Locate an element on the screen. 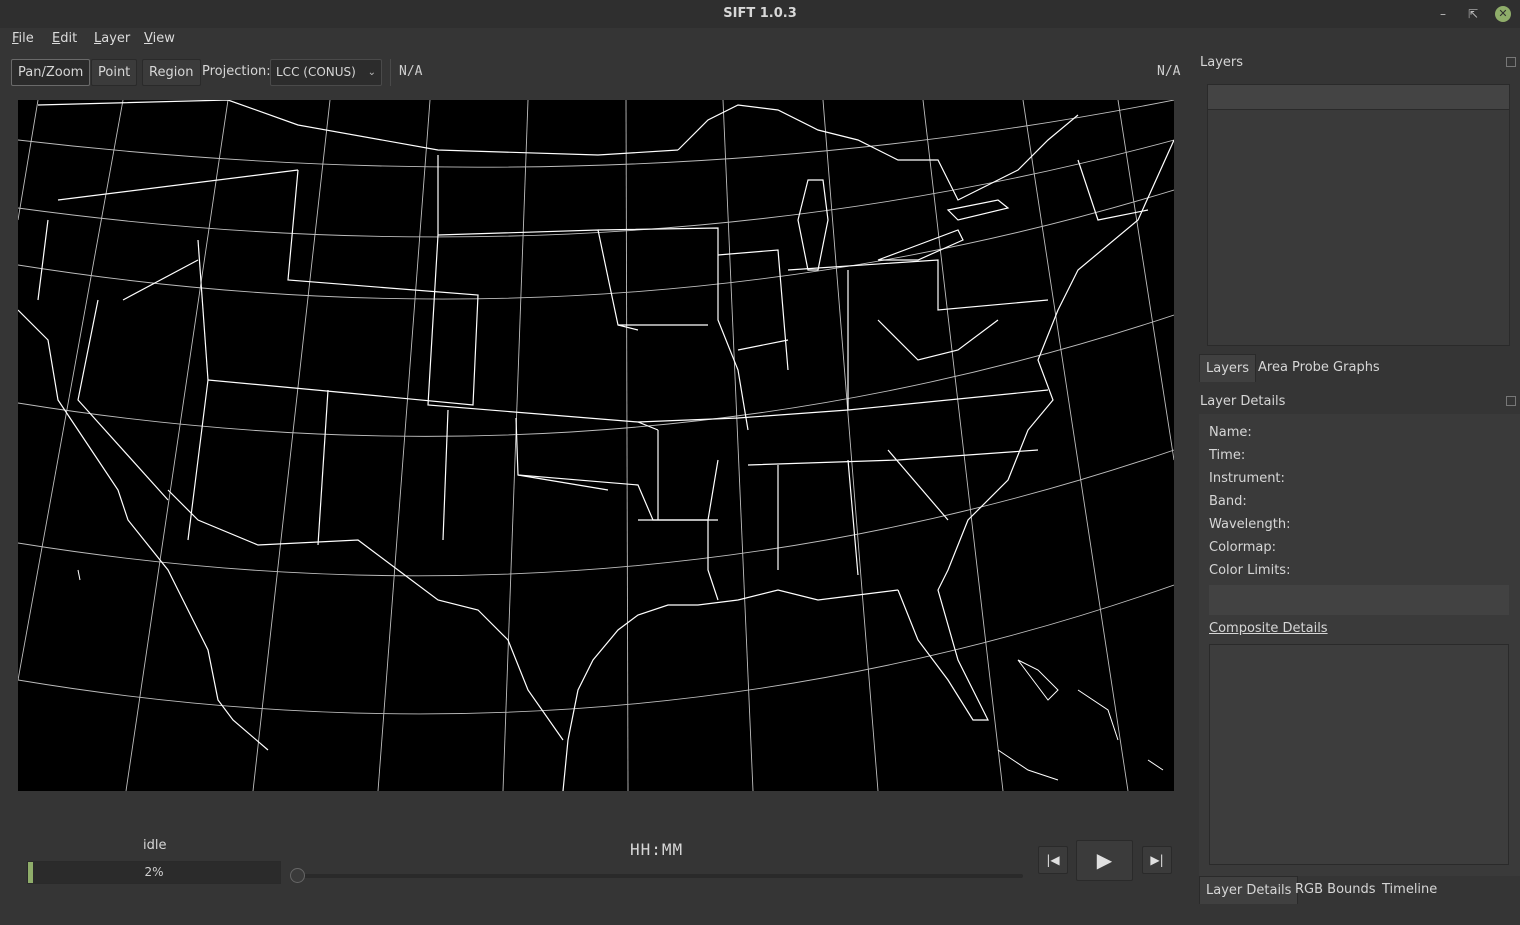  tab-layers: Layers is located at coordinates (1228, 368).